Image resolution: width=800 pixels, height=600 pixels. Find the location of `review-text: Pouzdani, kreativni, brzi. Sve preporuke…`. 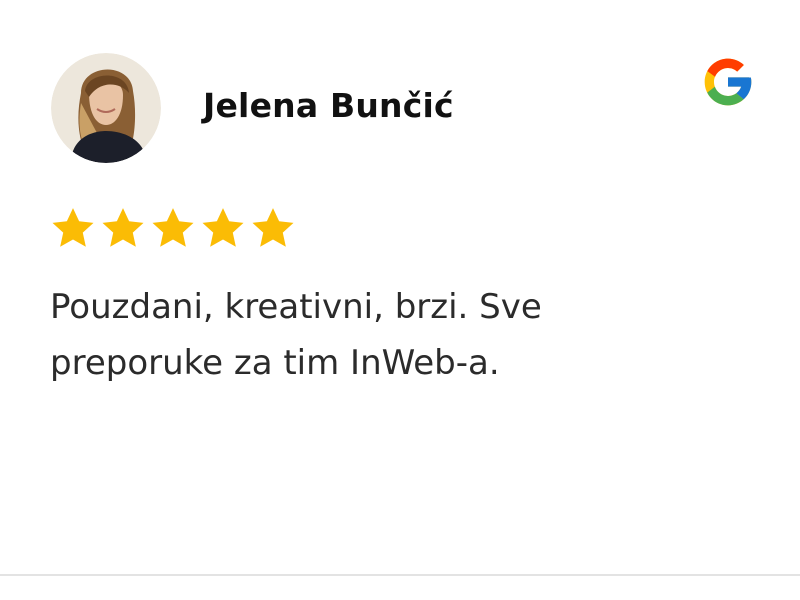

review-text: Pouzdani, kreativni, brzi. Sve preporuke… is located at coordinates (360, 335).